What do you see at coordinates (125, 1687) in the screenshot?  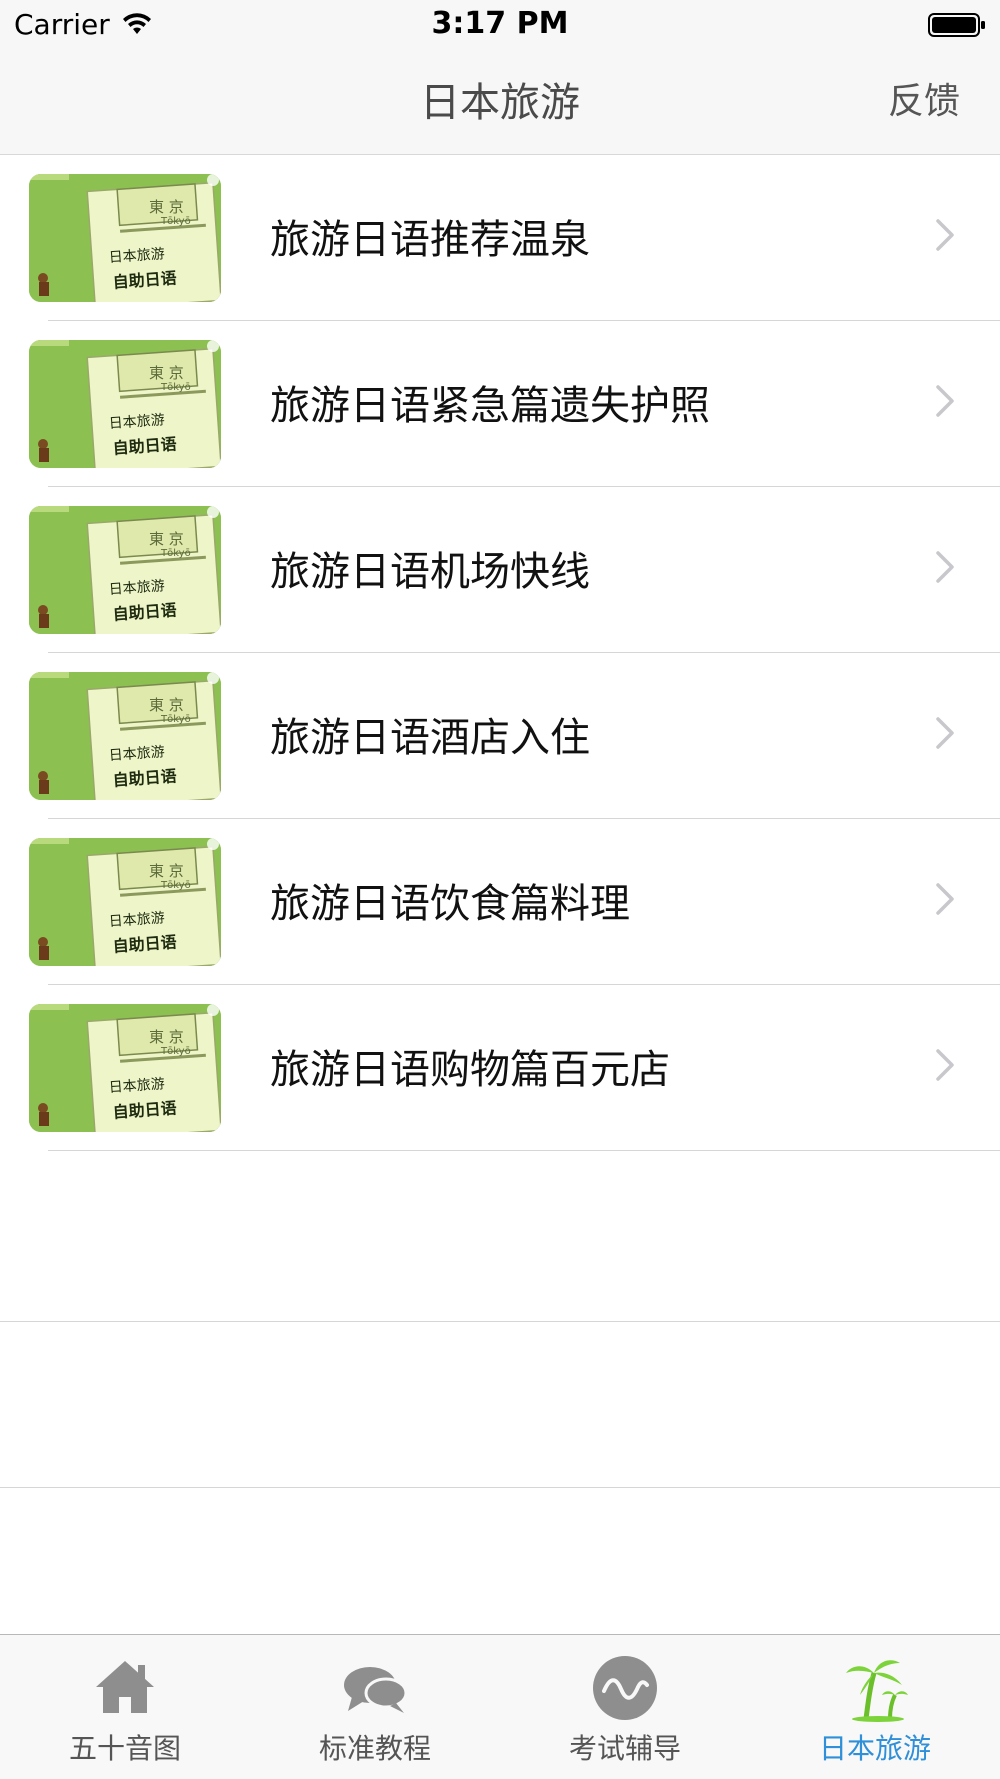 I see `home-icon` at bounding box center [125, 1687].